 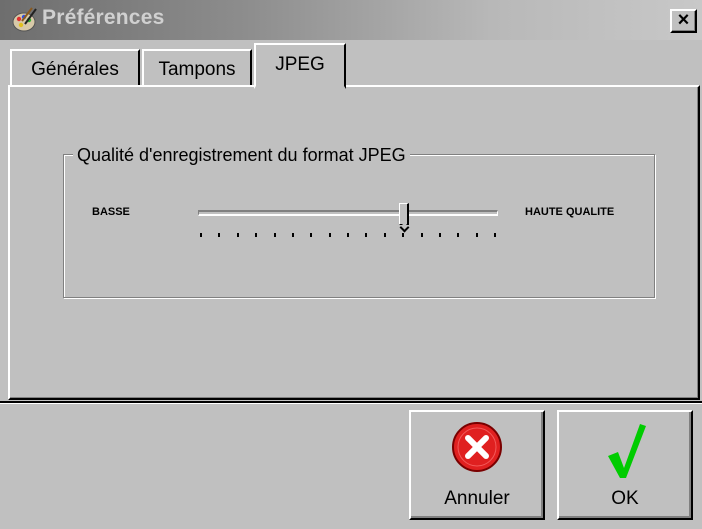 What do you see at coordinates (75, 67) in the screenshot?
I see `tab-generales: Générales` at bounding box center [75, 67].